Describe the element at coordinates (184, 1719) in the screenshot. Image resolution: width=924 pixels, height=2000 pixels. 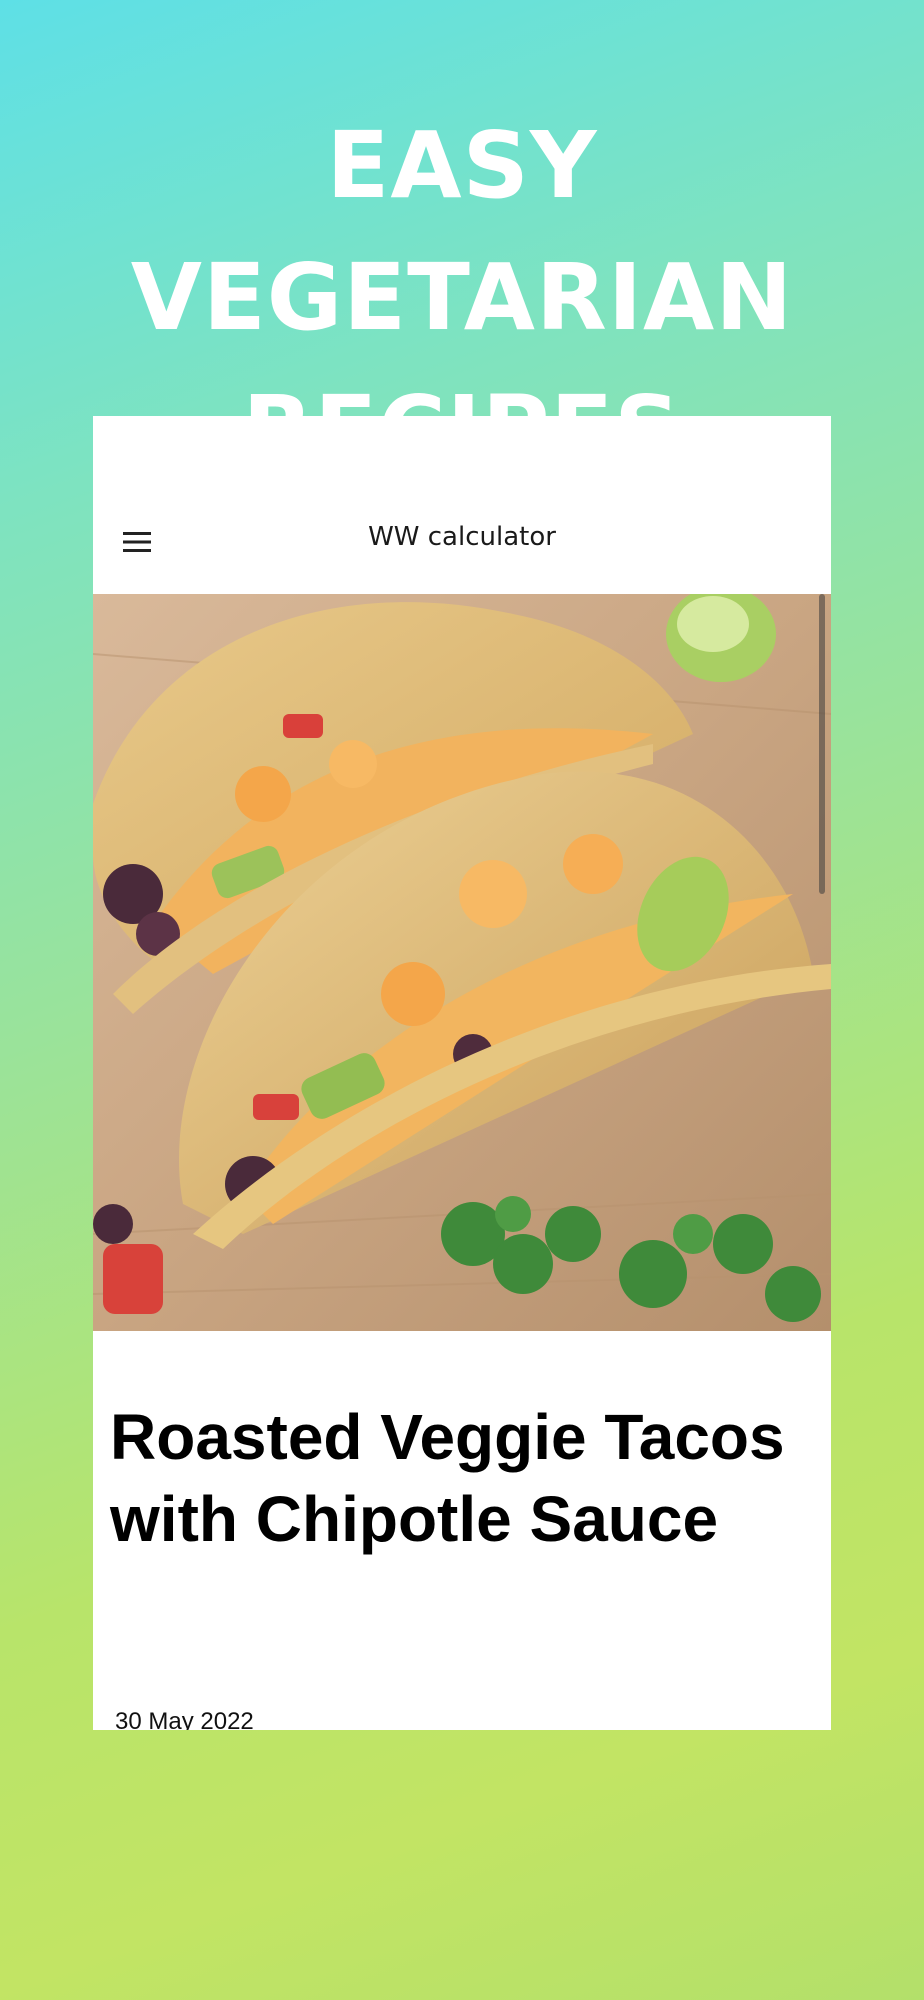
I see `article-date: 30 May 2022` at that location.